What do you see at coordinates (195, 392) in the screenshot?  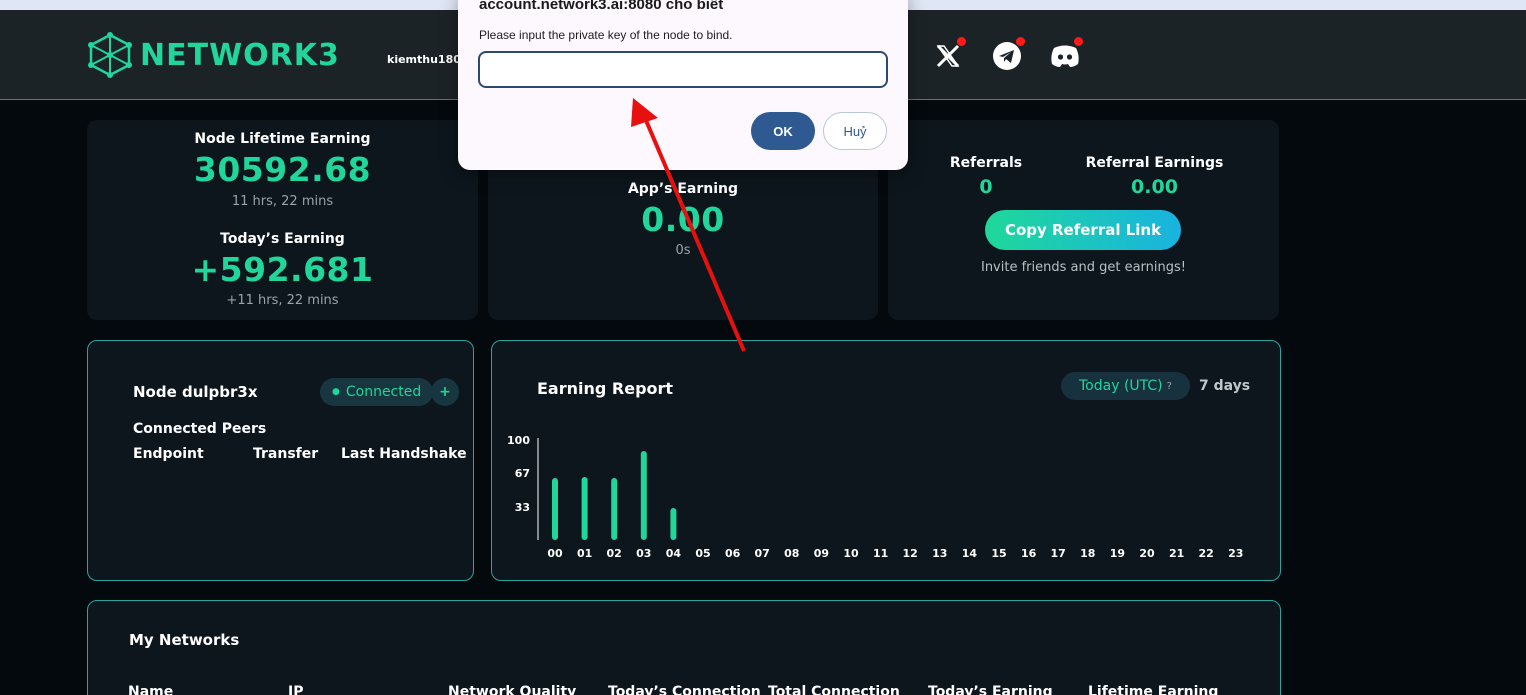 I see `node-title: Node dulpbr3x` at bounding box center [195, 392].